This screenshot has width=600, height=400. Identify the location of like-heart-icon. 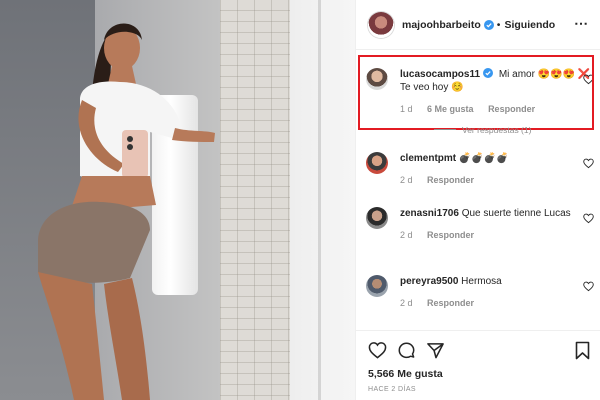
(377, 350).